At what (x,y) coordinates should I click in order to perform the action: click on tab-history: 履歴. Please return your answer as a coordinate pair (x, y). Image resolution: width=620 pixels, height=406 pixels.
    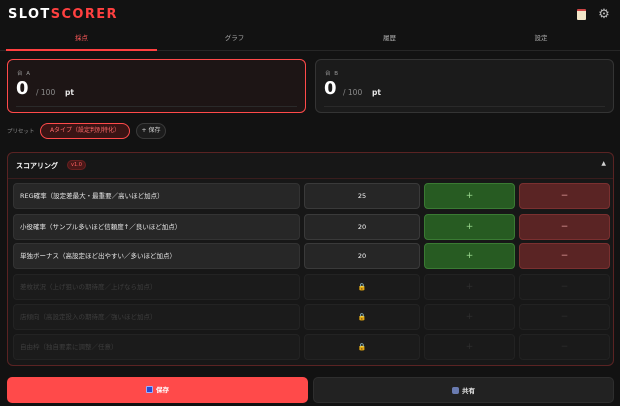
    Looking at the image, I should click on (389, 40).